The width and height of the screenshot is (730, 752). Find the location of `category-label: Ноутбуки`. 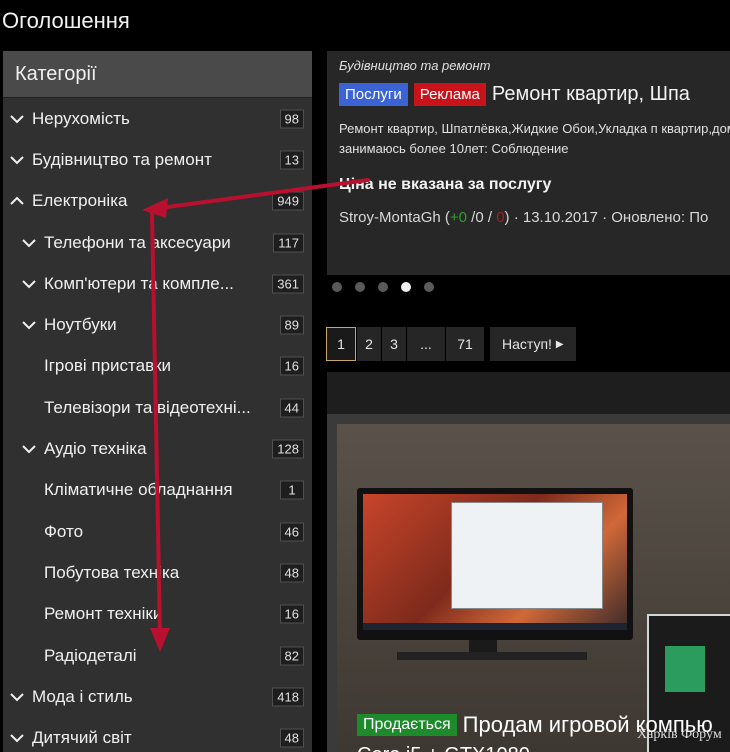

category-label: Ноутбуки is located at coordinates (80, 325).